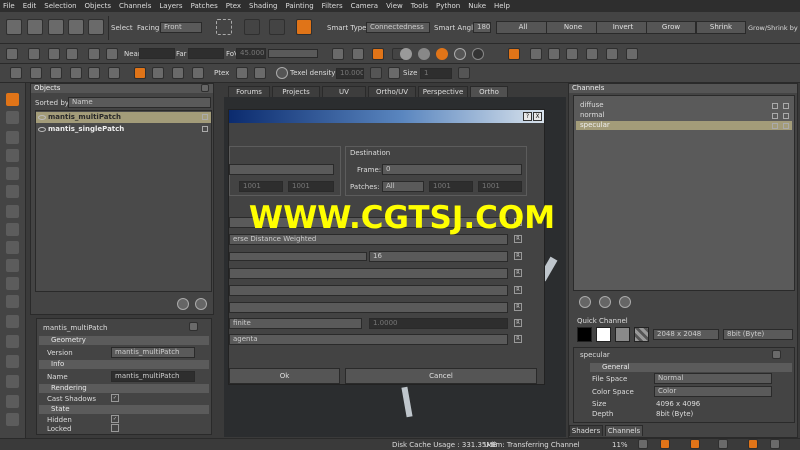  What do you see at coordinates (378, 54) in the screenshot?
I see `active-shader-icon` at bounding box center [378, 54].